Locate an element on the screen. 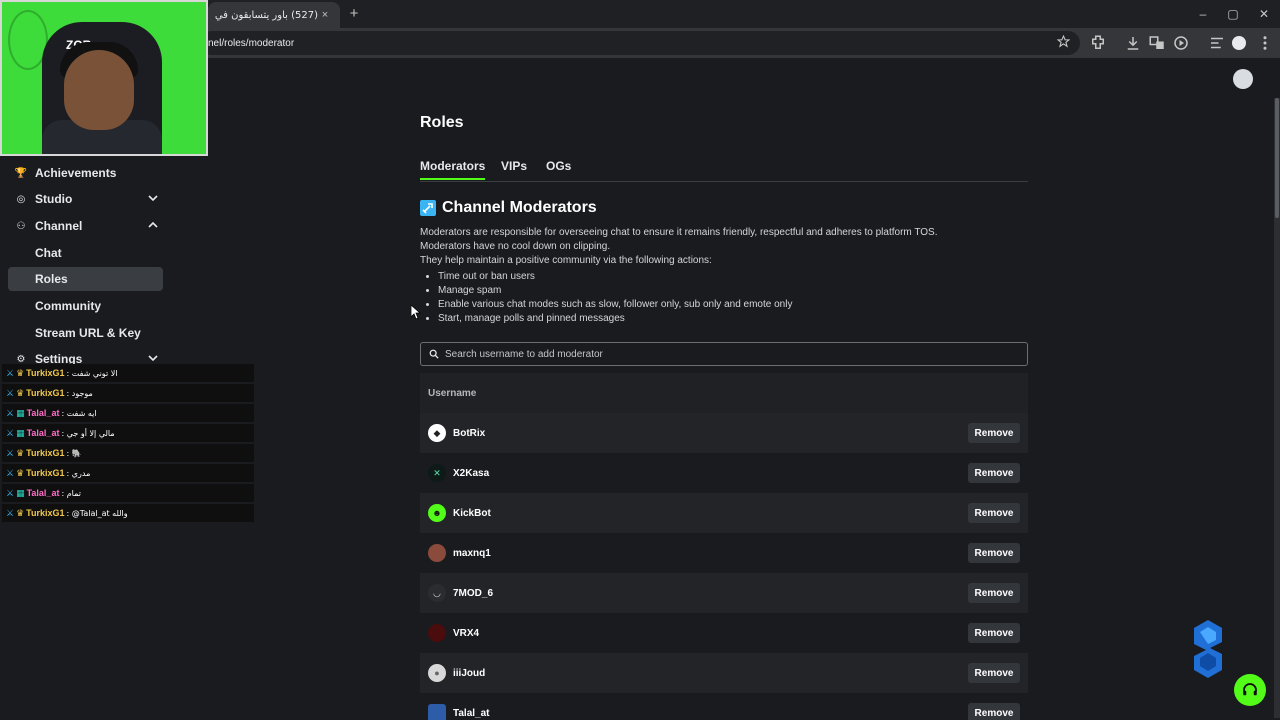 The image size is (1280, 720). chat-message: ⚔ ▦ Talal_at : مالي إلا أو جي is located at coordinates (128, 433).